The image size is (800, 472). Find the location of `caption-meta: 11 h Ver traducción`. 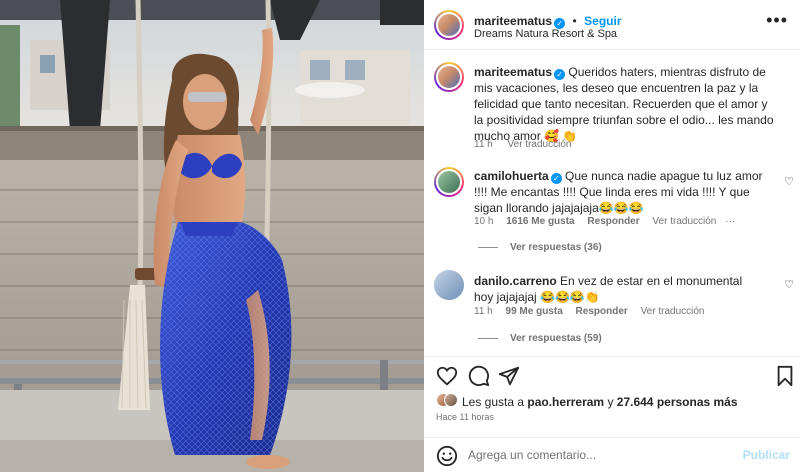

caption-meta: 11 h Ver traducción is located at coordinates (522, 144).